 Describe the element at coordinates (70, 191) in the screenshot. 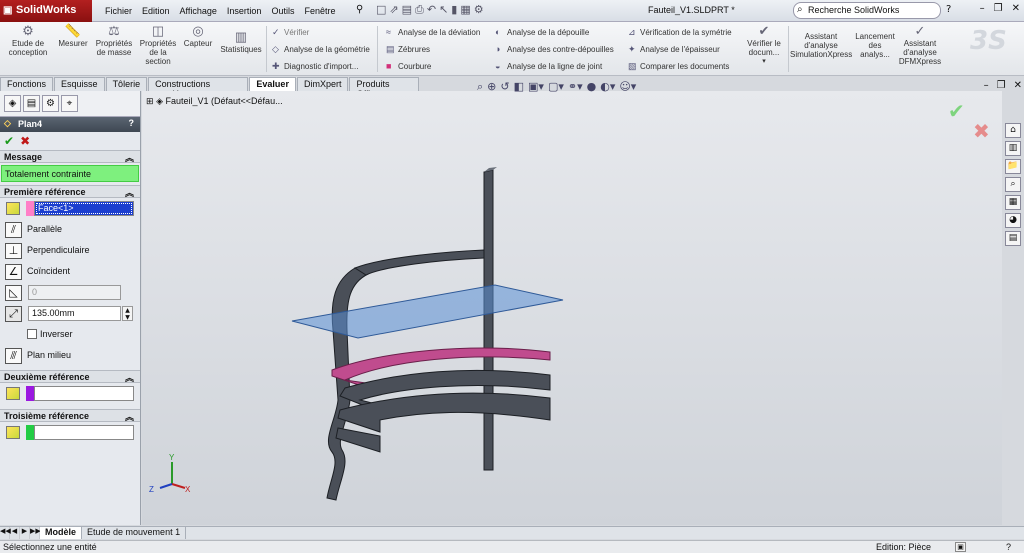

I see `first-reference-header: Première référence ︽` at that location.